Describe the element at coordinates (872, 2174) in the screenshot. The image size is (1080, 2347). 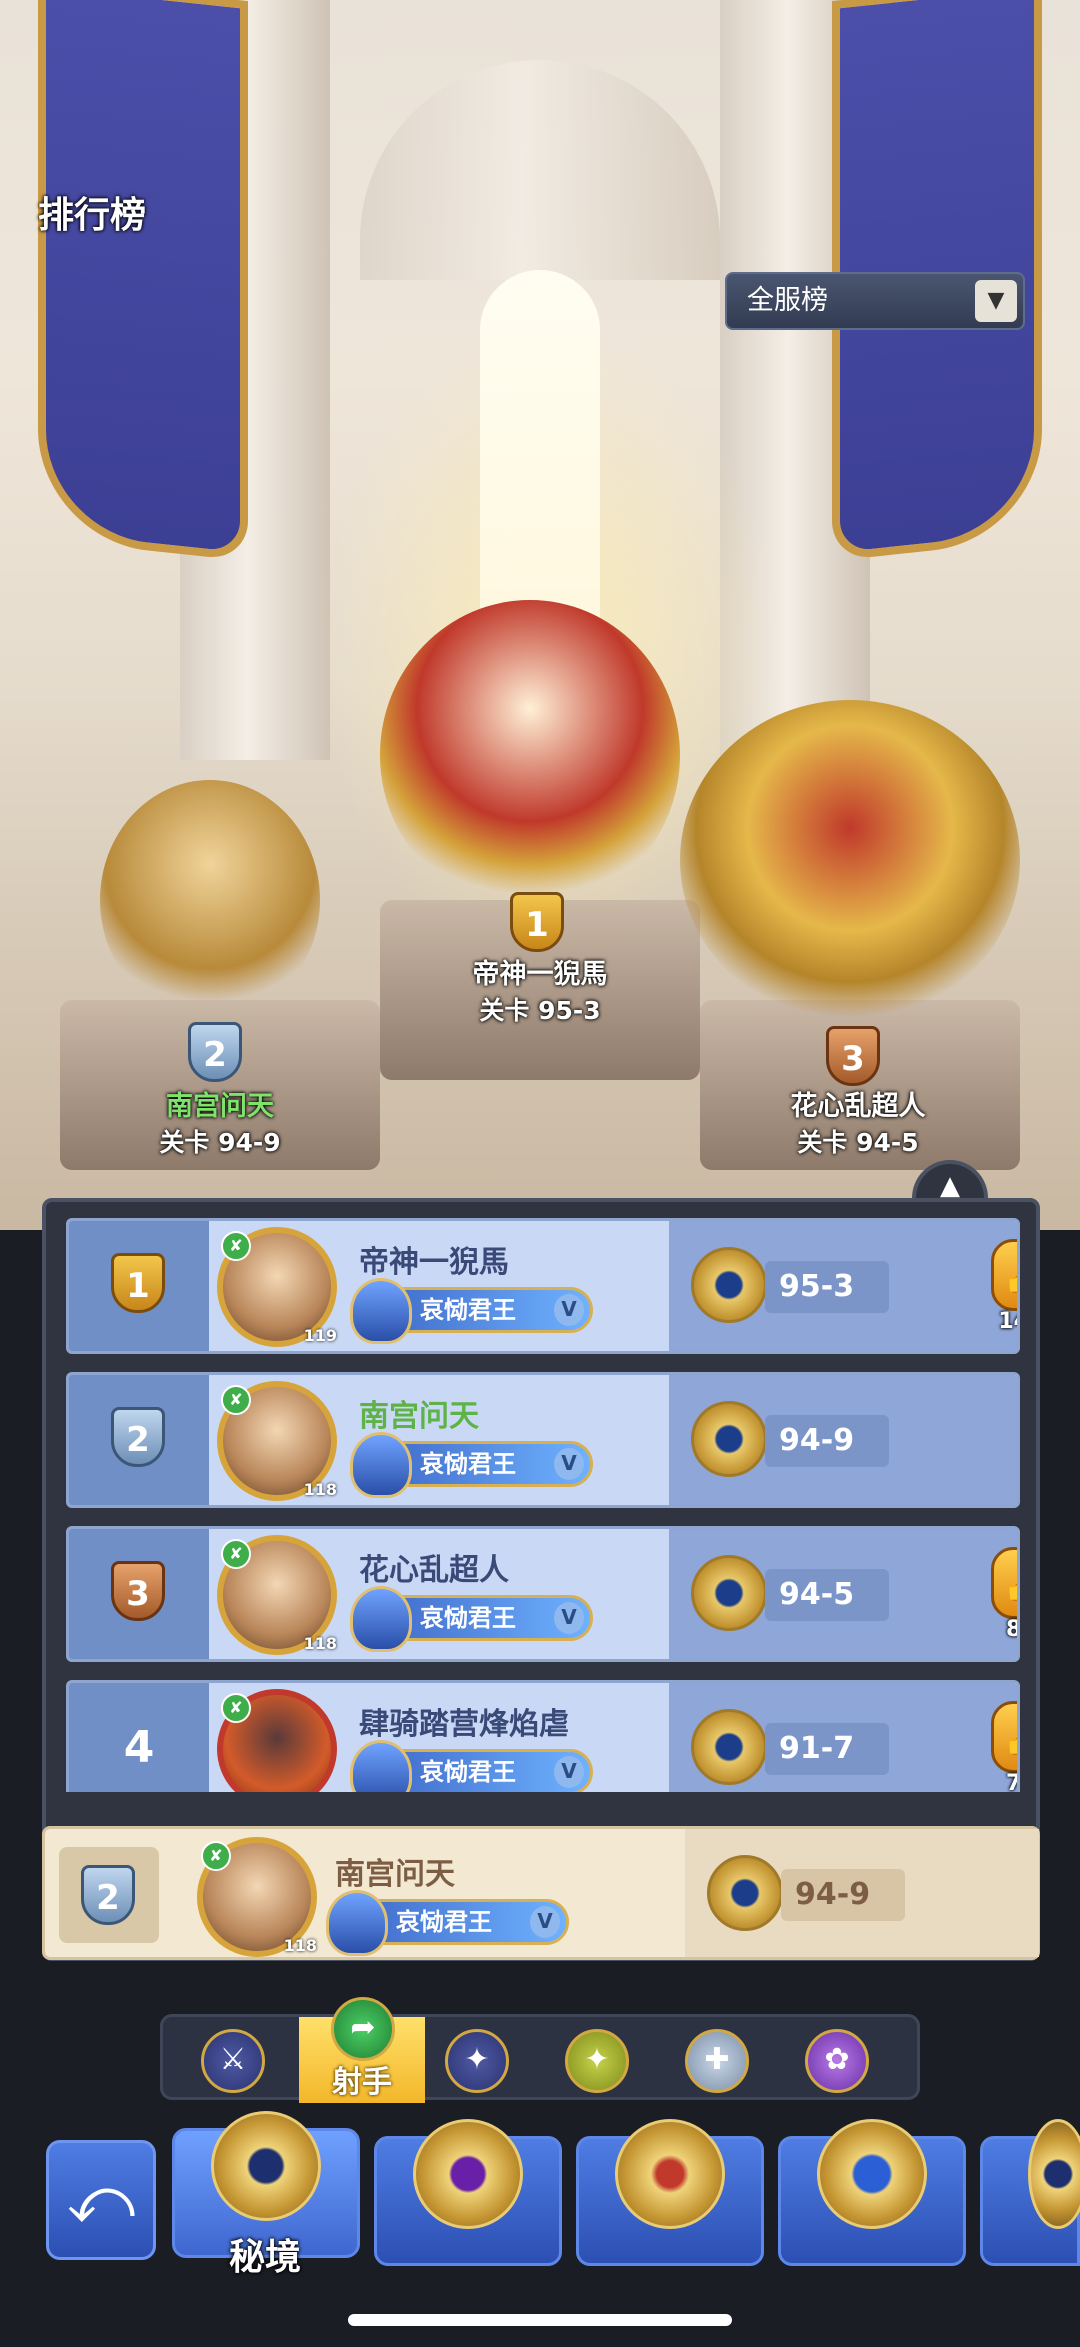
I see `star-emblem-icon` at that location.